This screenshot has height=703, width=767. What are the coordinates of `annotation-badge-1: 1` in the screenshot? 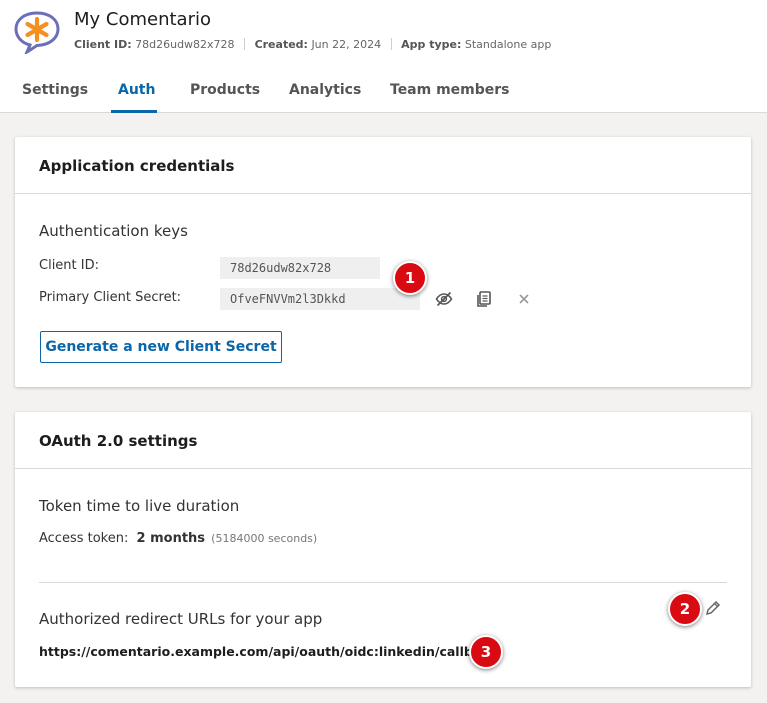 It's located at (410, 278).